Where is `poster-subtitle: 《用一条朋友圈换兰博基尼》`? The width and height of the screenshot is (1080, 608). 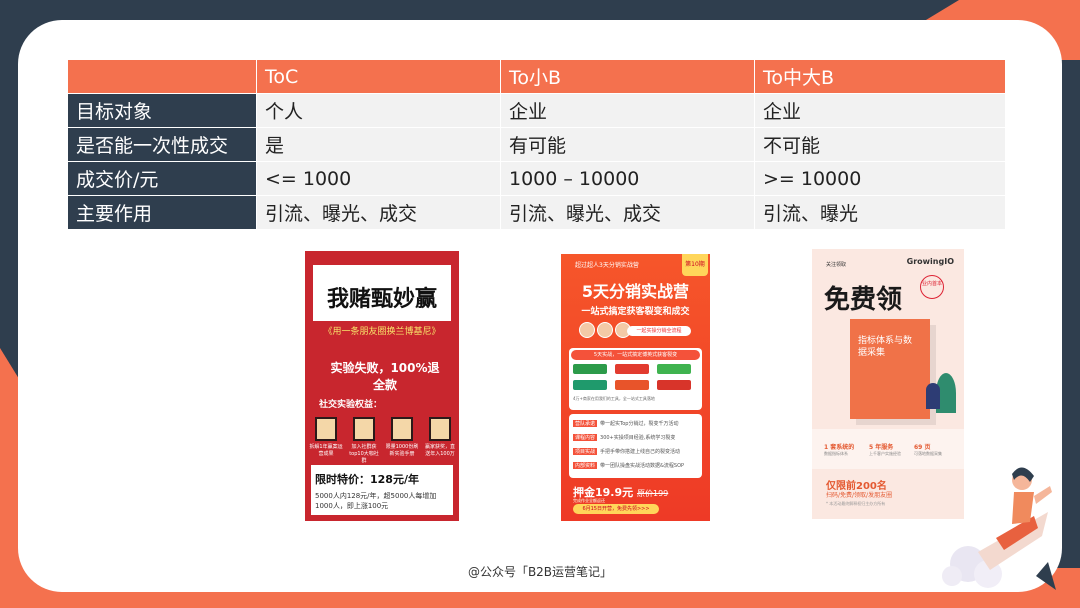
poster-subtitle: 《用一条朋友圈换兰博基尼》 is located at coordinates (382, 332).